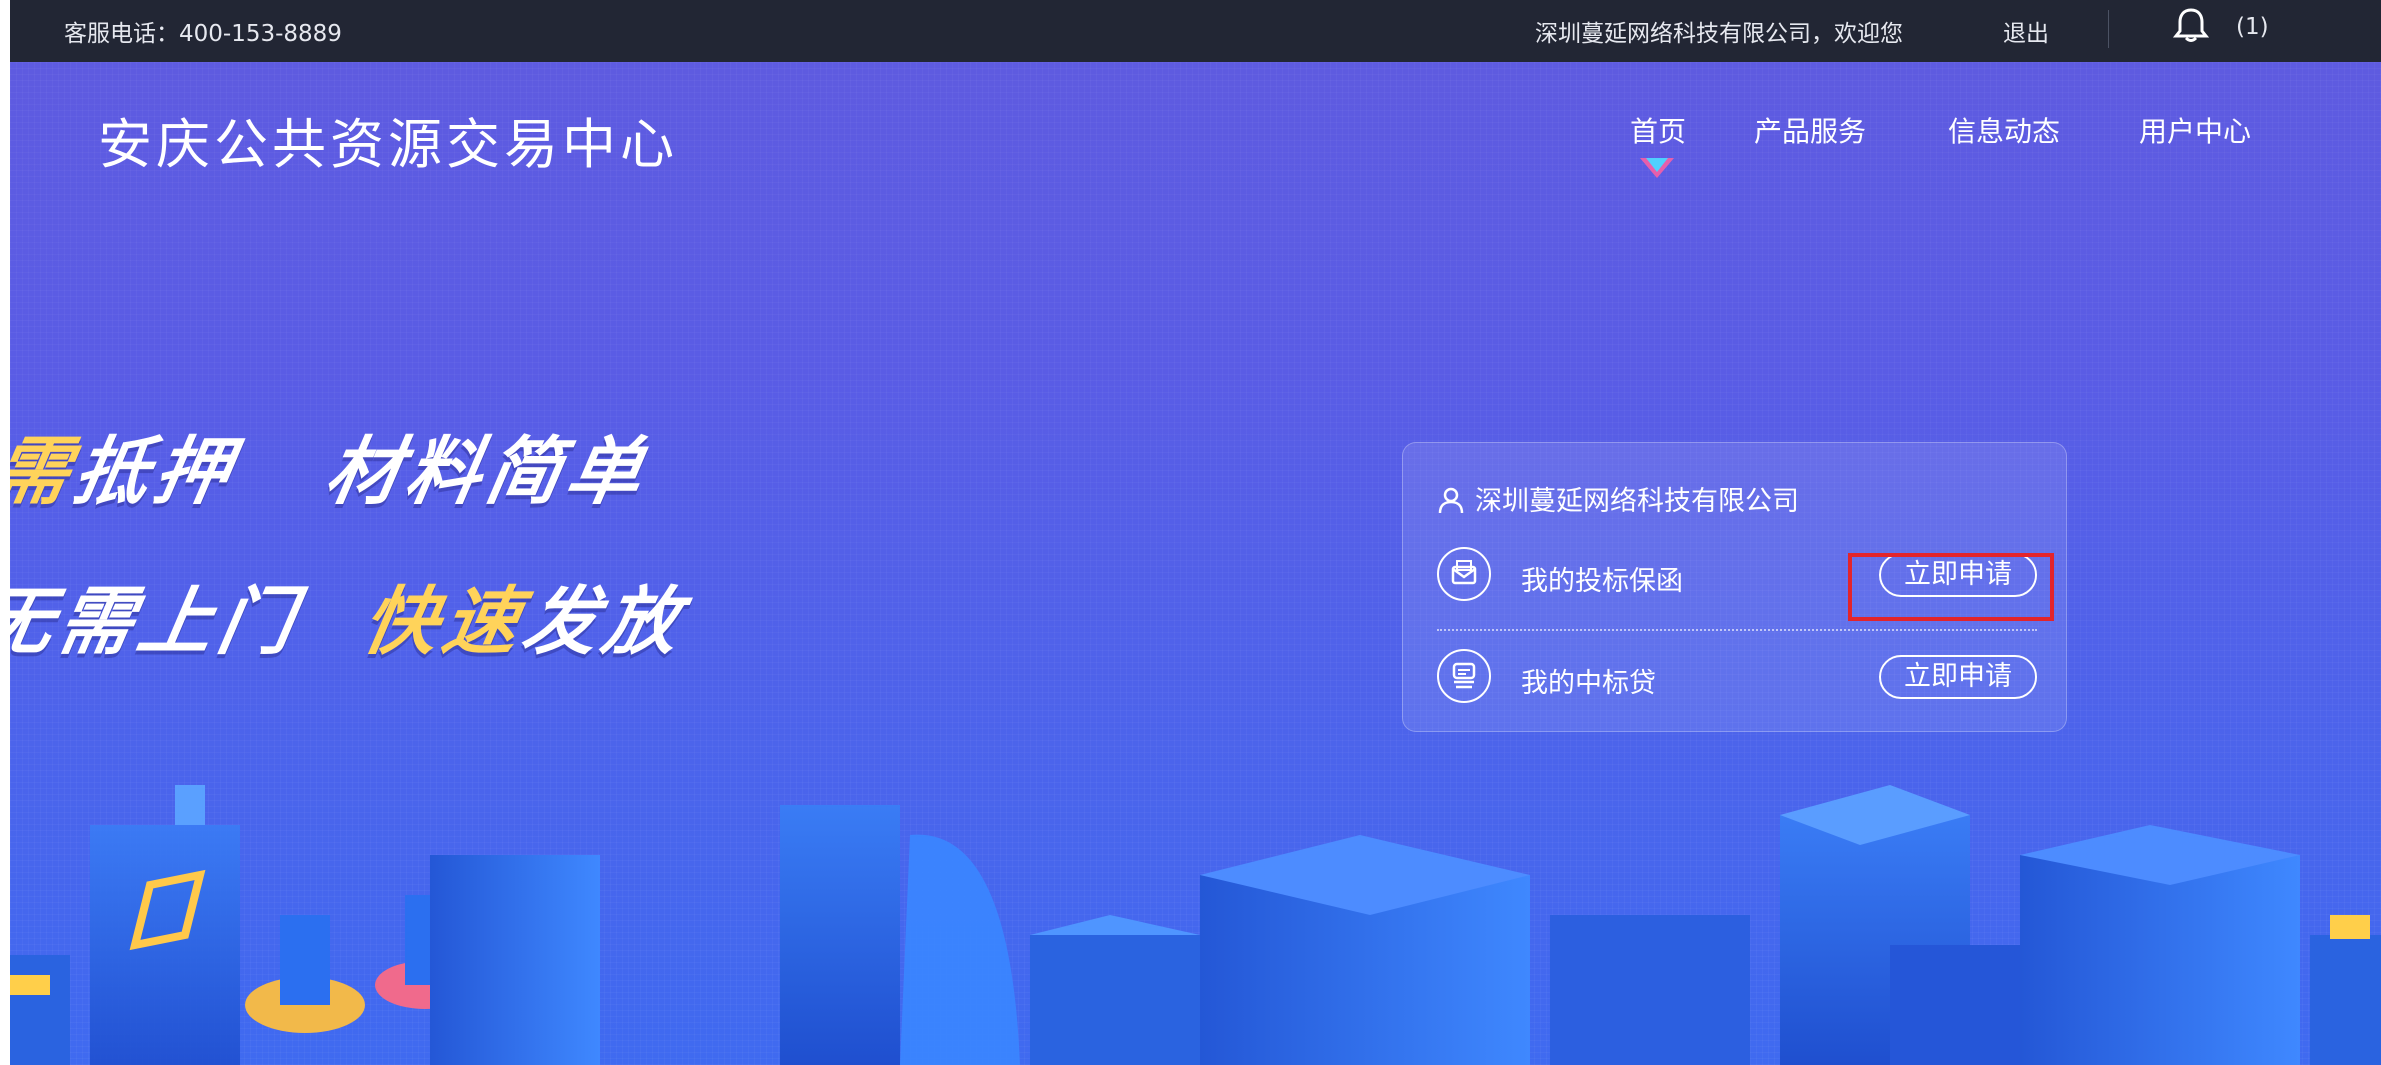 Image resolution: width=2381 pixels, height=1065 pixels. I want to click on nav-news: 信息动态, so click(2004, 130).